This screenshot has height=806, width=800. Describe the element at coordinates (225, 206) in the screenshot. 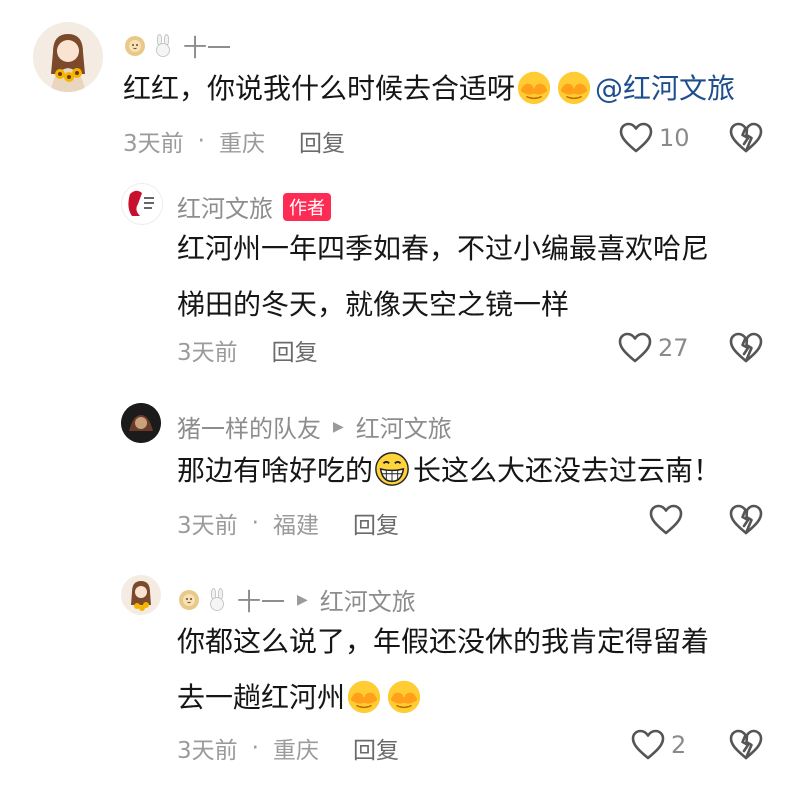

I see `username: 红河文旅` at that location.